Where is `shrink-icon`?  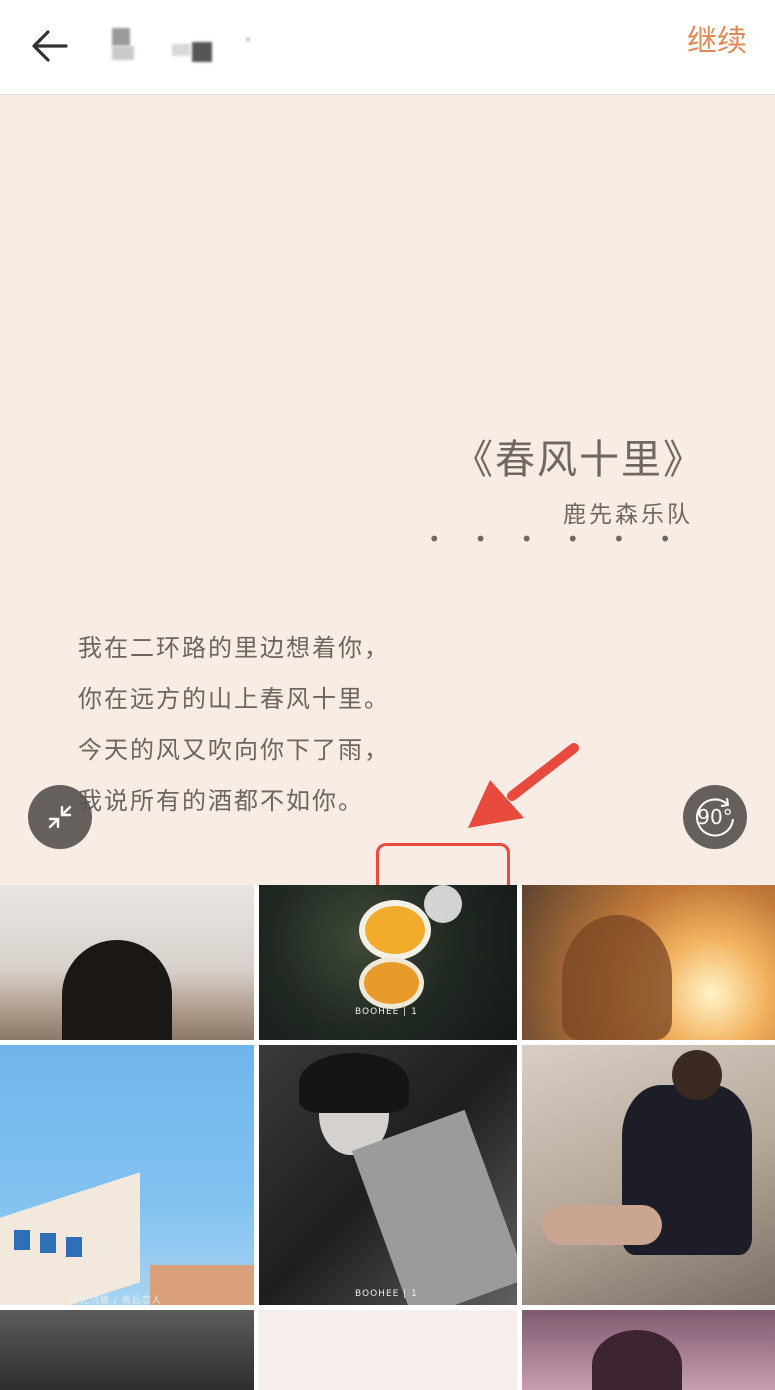
shrink-icon is located at coordinates (60, 817).